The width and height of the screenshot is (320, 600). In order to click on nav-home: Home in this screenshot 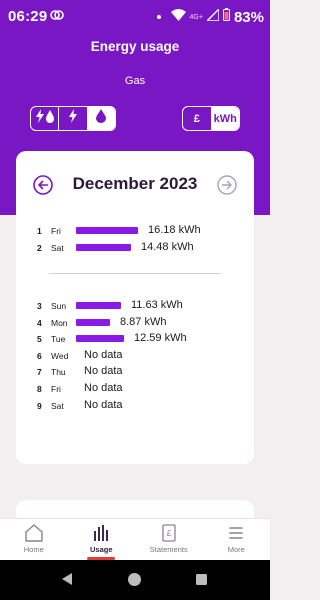, I will do `click(34, 539)`.